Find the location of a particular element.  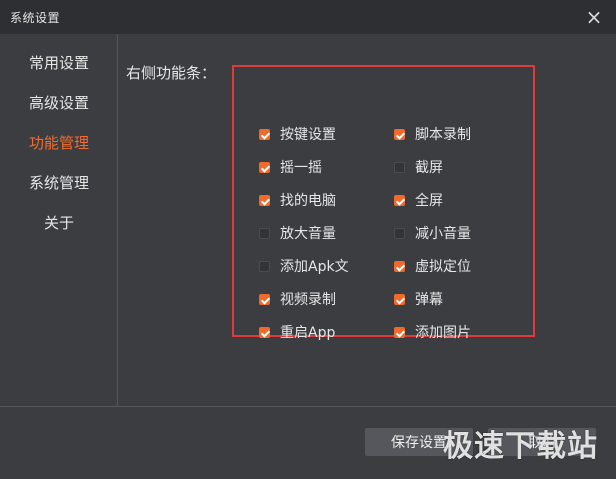

option-restart-app: 重启App is located at coordinates (297, 332).